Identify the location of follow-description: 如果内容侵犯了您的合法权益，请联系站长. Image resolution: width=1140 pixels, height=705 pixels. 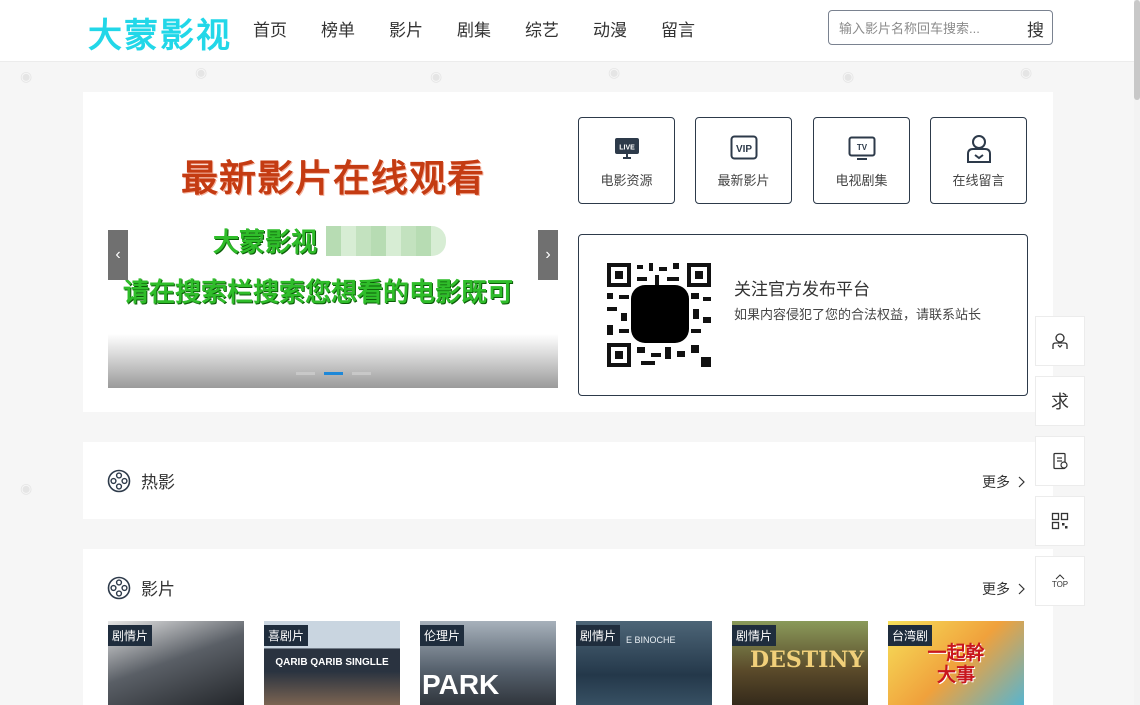
(858, 314).